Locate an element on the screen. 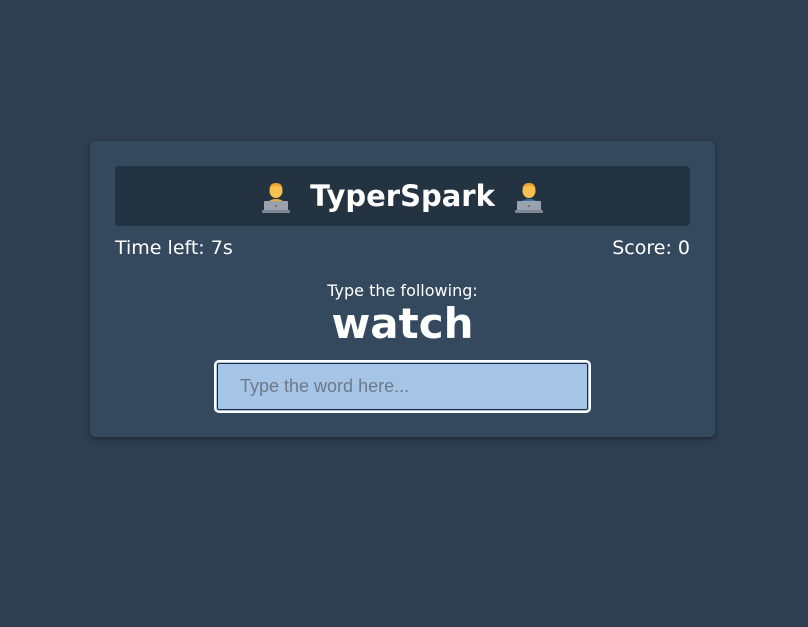  target-word: watch is located at coordinates (402, 323).